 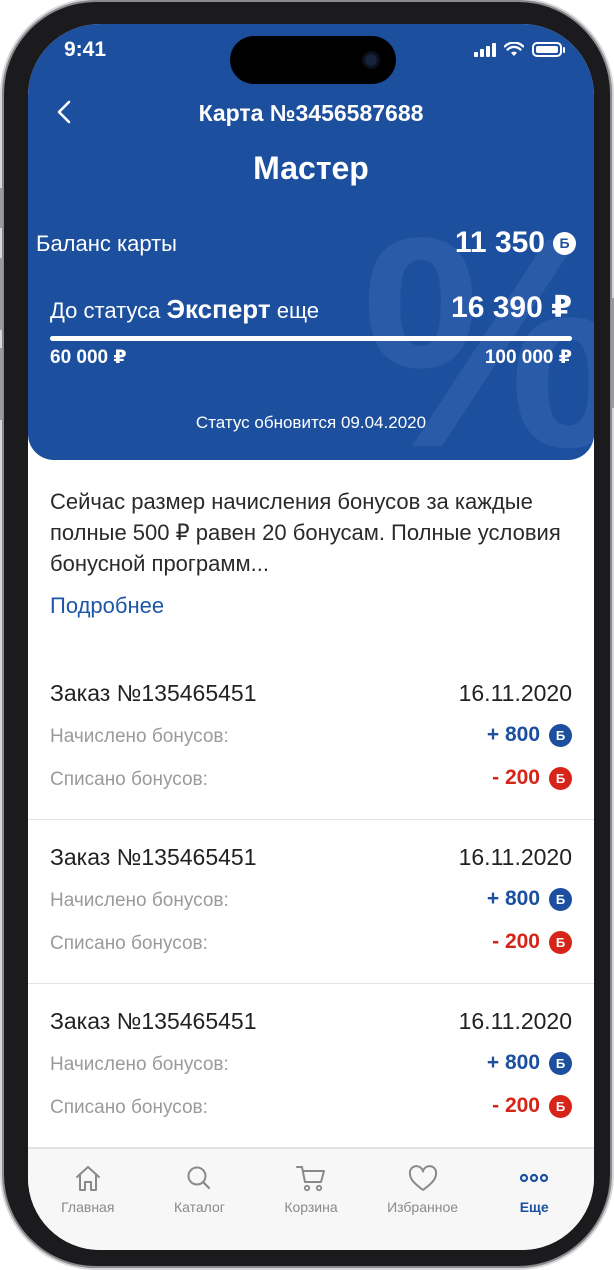 What do you see at coordinates (1, 384) in the screenshot?
I see `volume-down-button` at bounding box center [1, 384].